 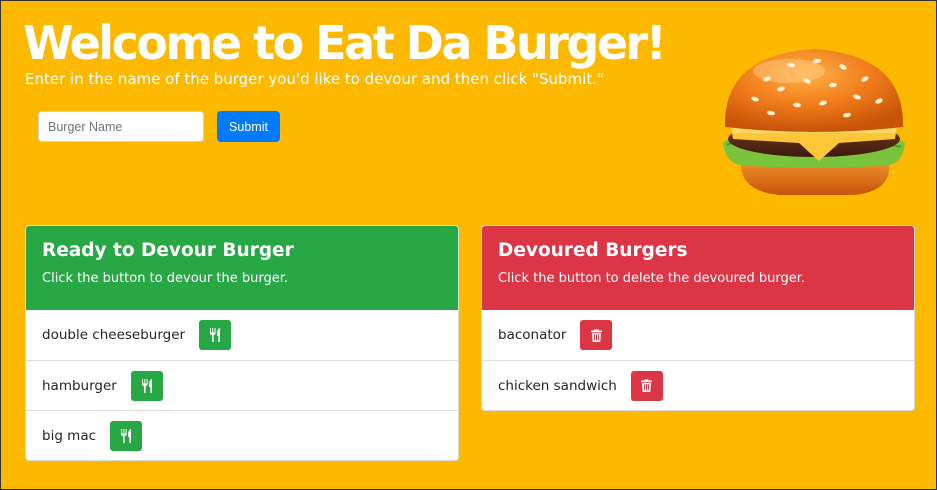 I want to click on burger-name-input, so click(x=121, y=126).